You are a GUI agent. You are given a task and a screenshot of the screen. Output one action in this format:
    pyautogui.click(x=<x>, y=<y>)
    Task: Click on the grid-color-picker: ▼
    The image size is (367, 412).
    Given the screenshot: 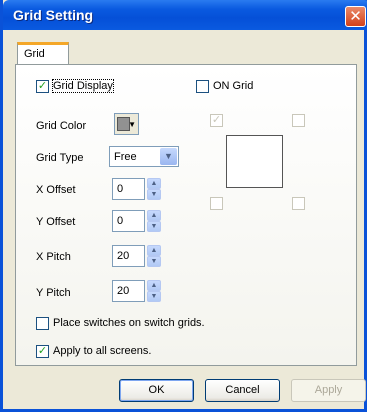 What is the action you would take?
    pyautogui.click(x=126, y=124)
    